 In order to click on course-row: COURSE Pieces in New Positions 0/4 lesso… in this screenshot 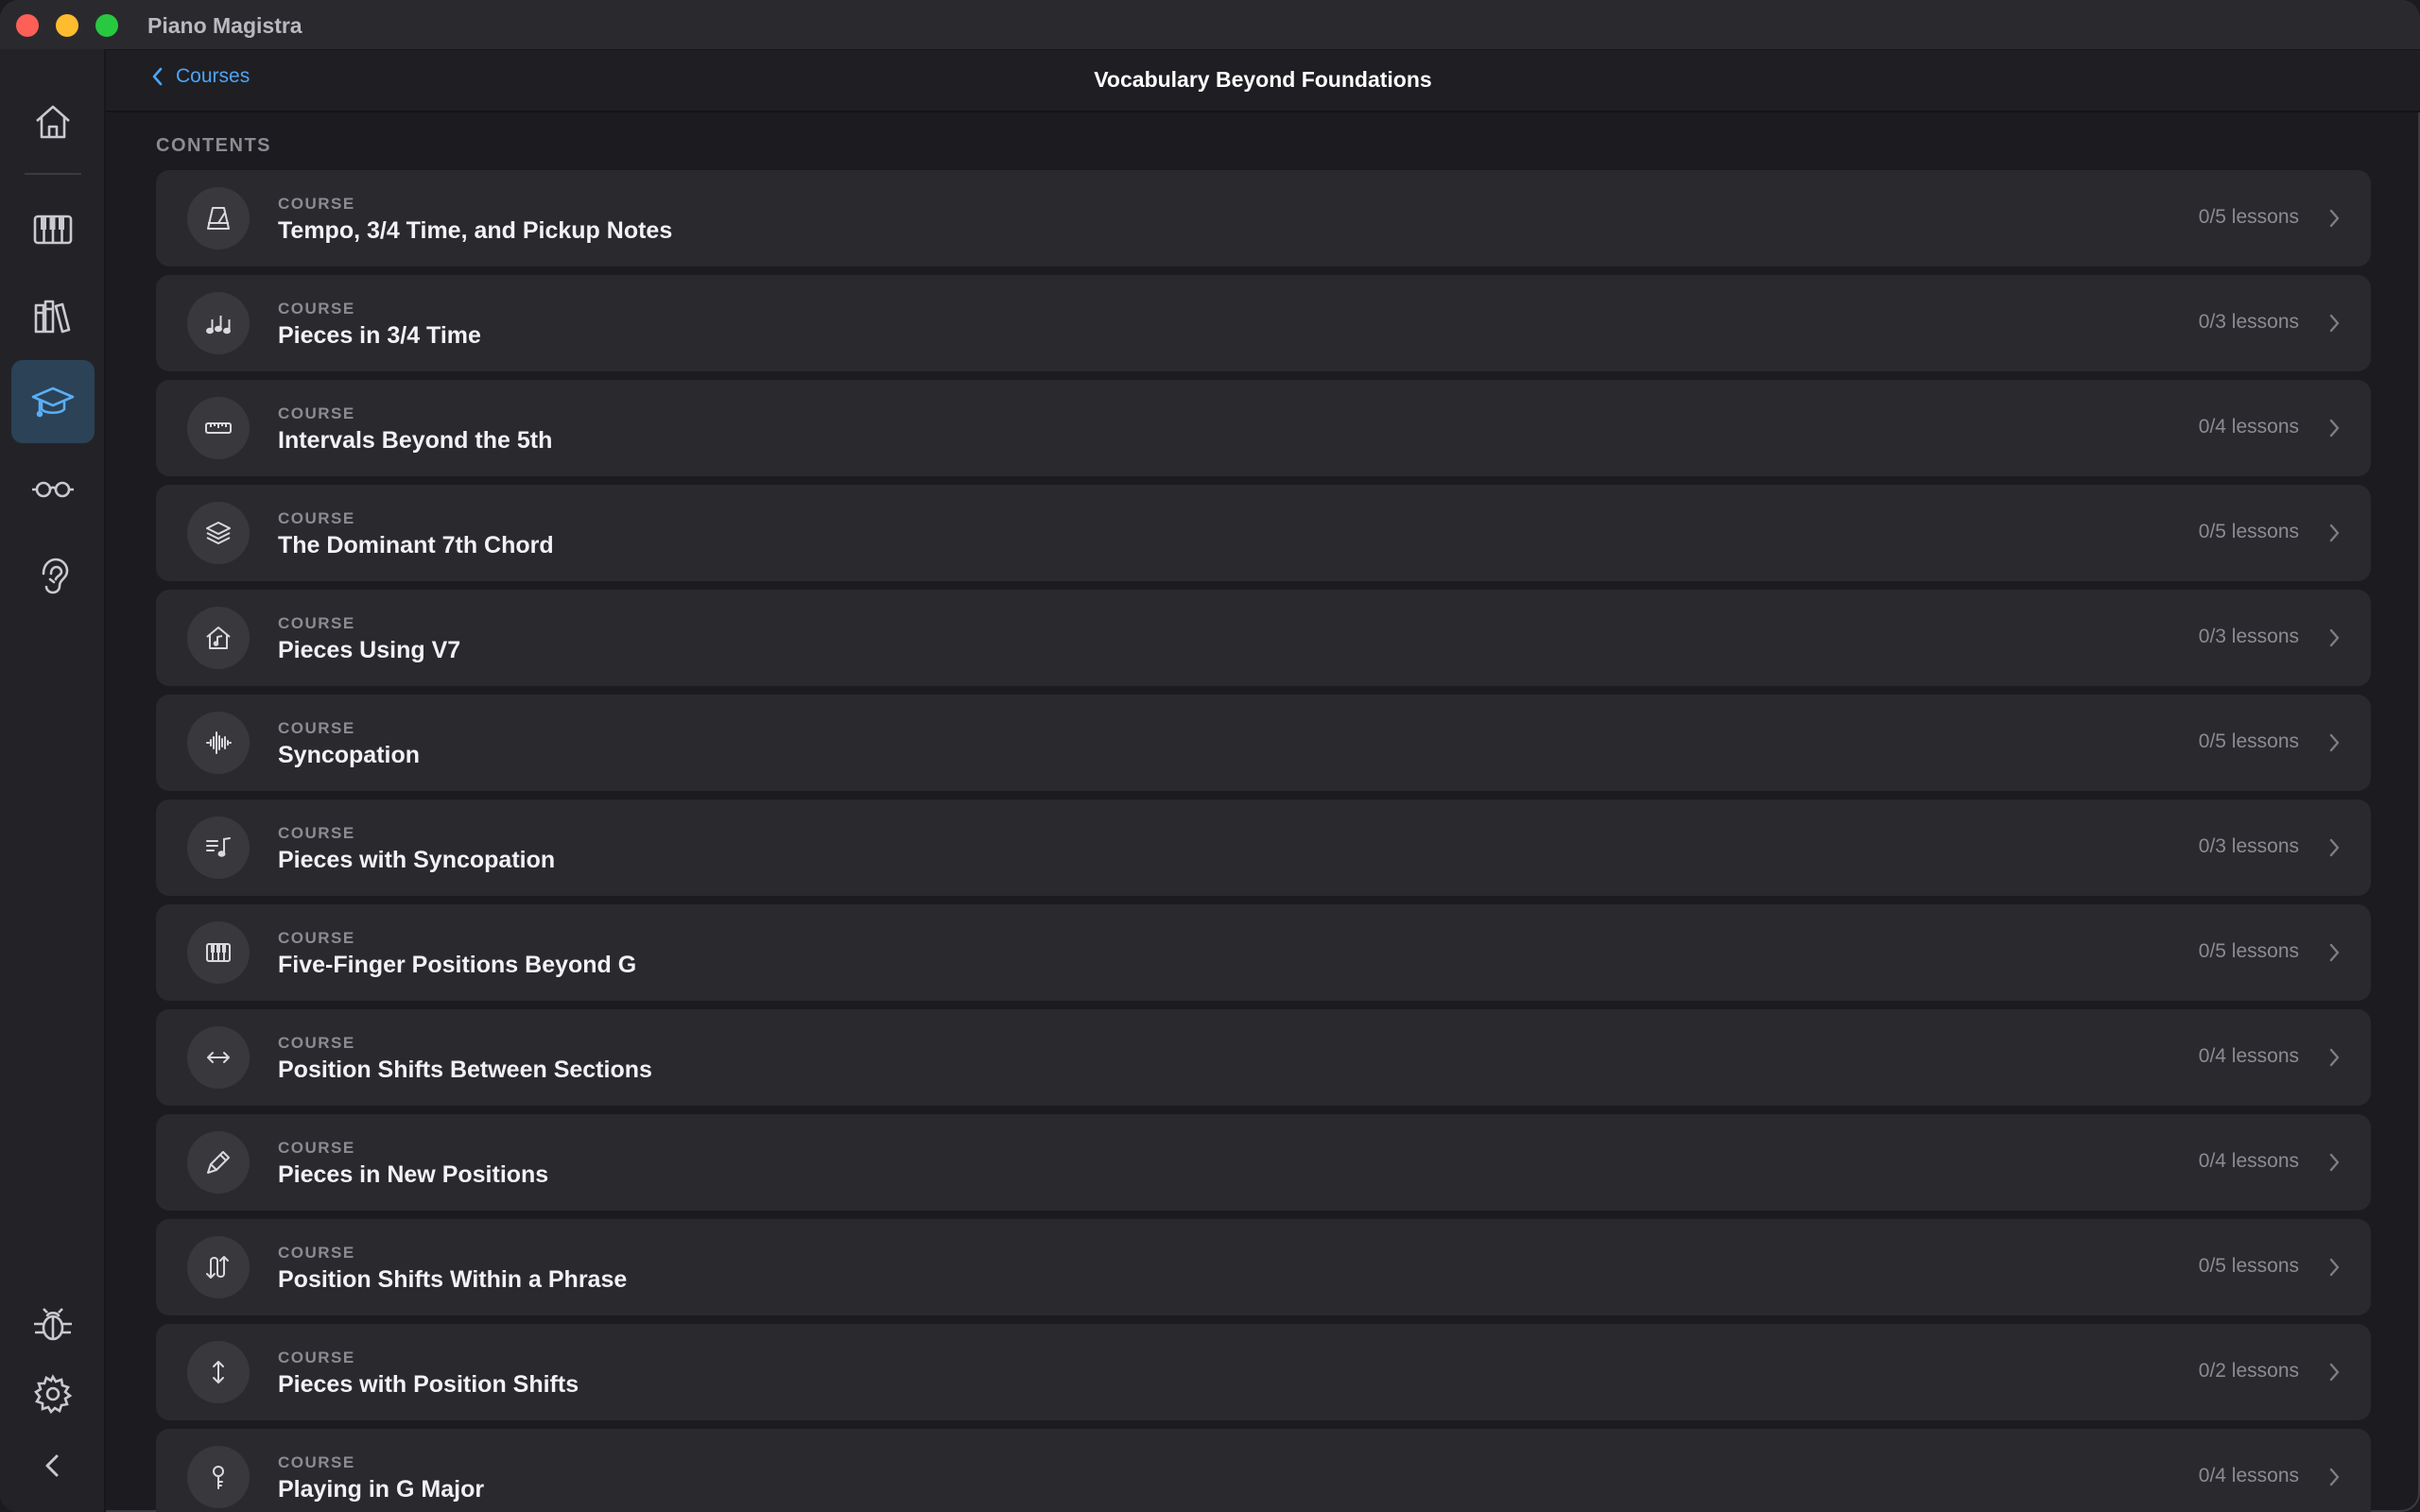, I will do `click(1263, 1162)`.